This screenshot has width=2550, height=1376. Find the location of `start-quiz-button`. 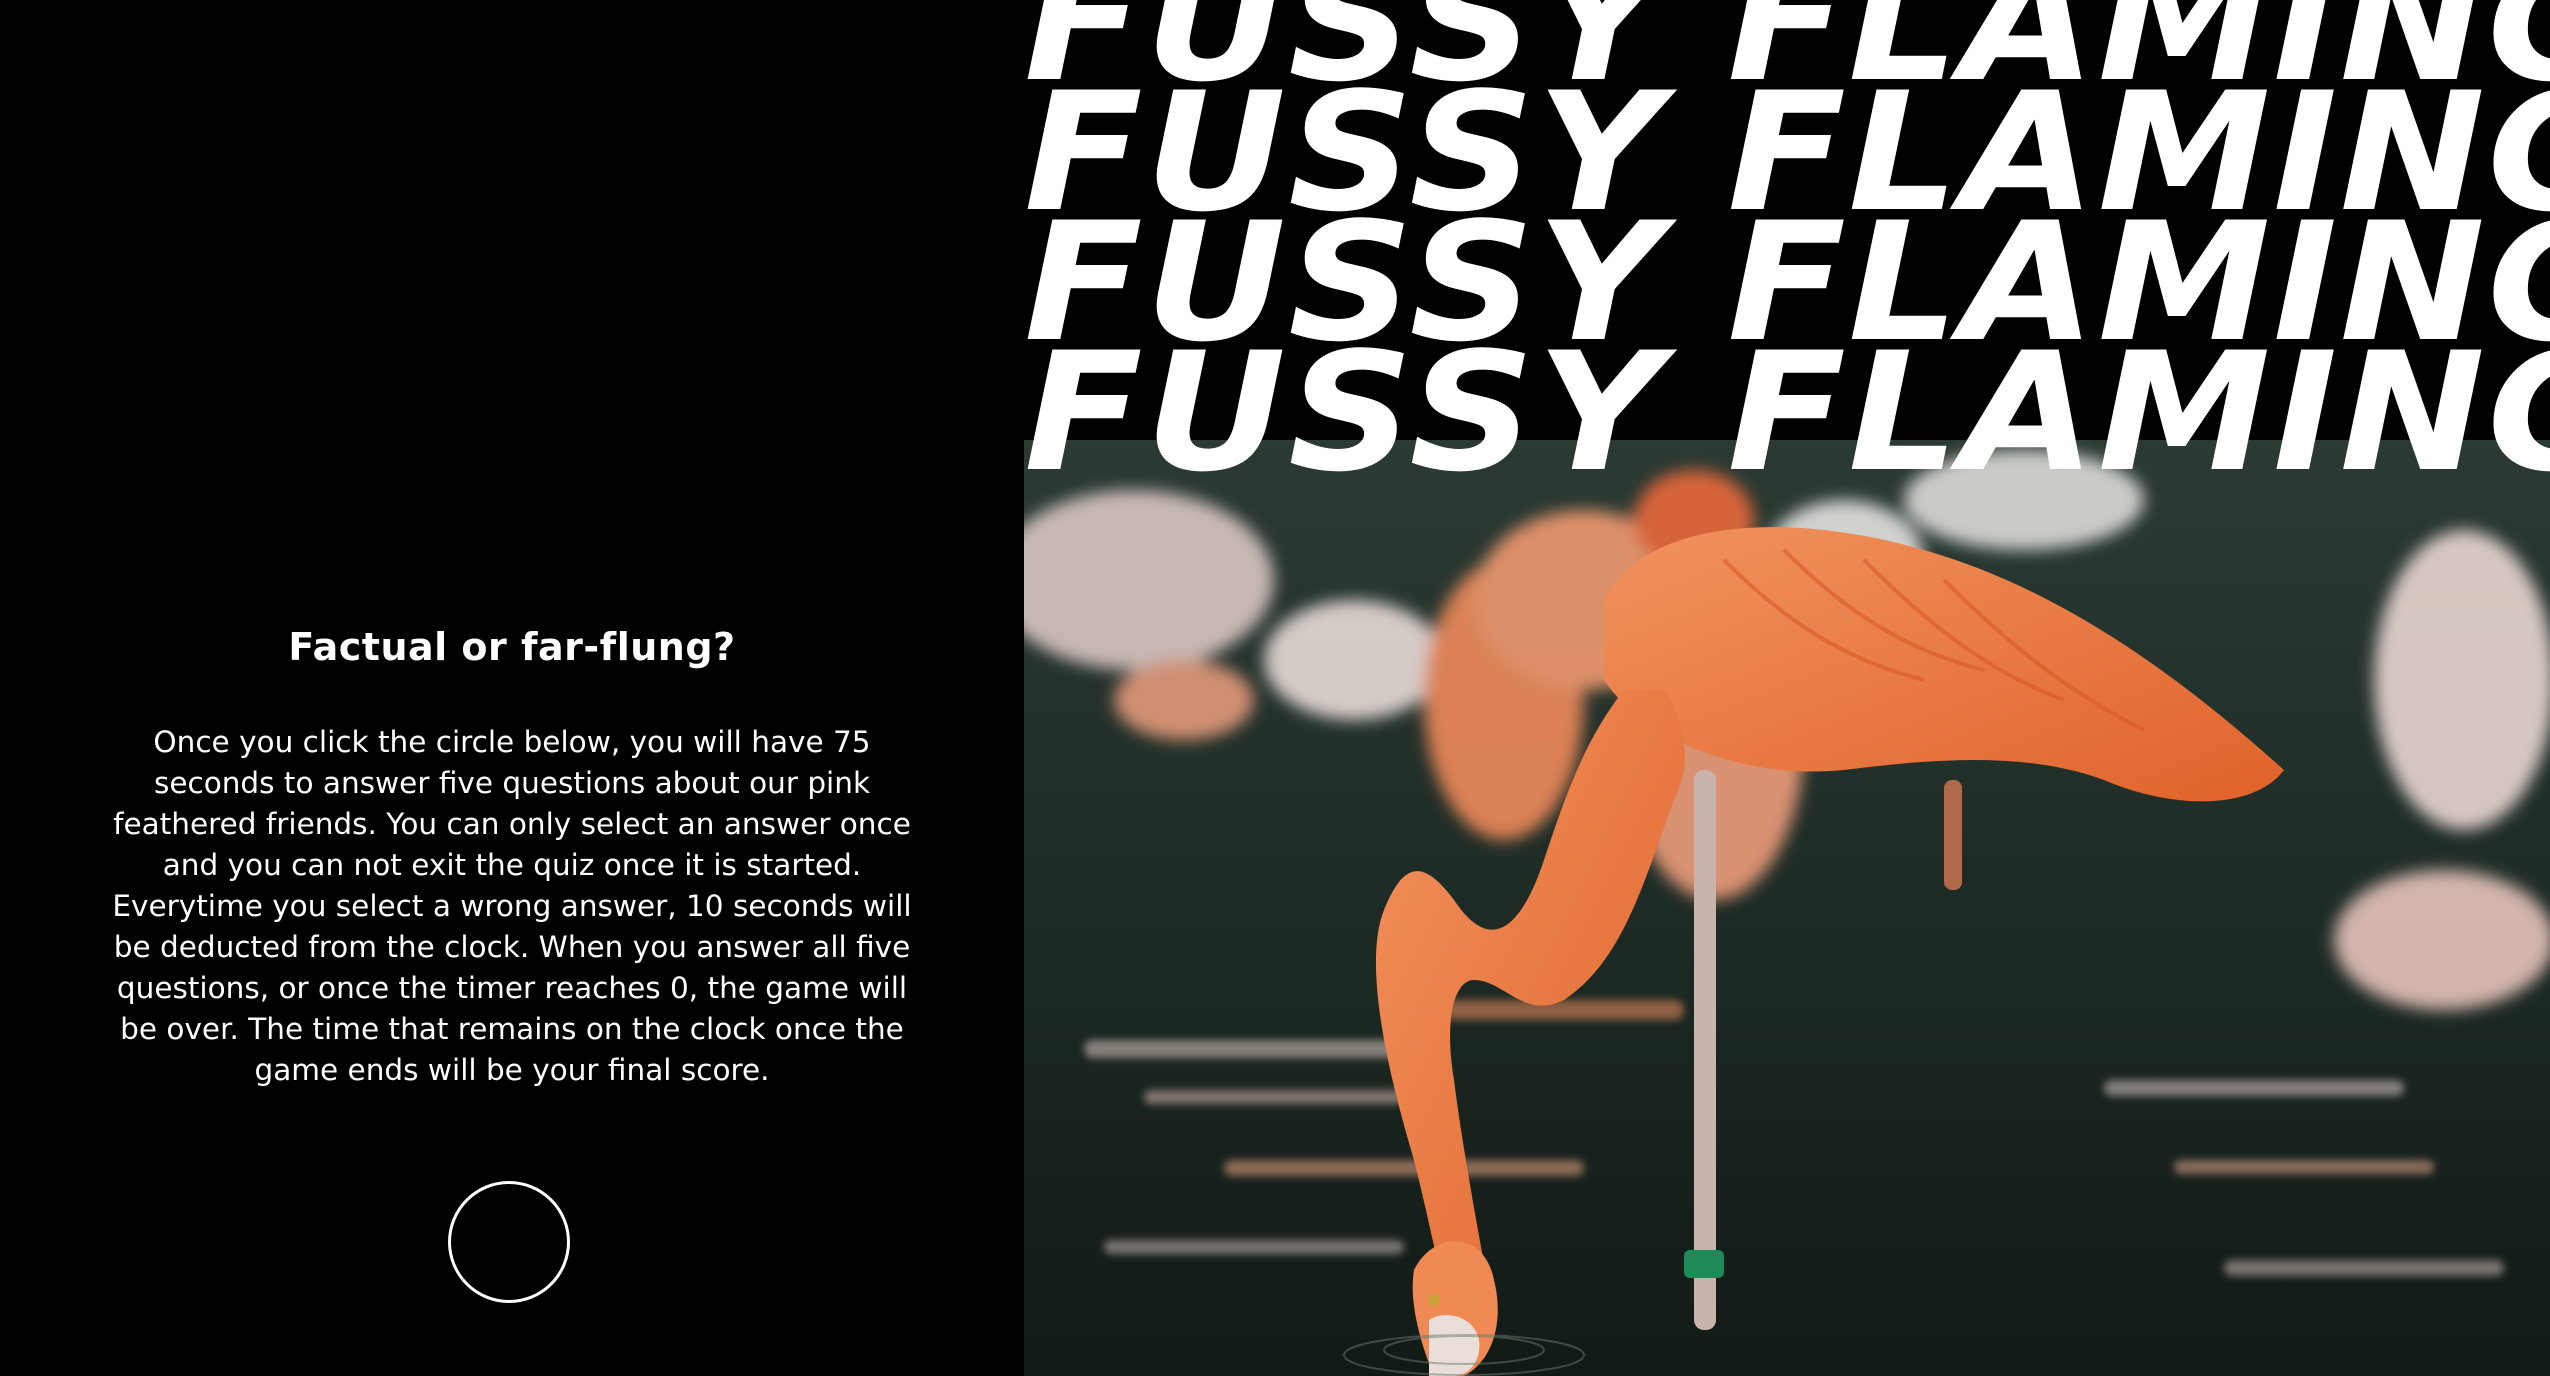

start-quiz-button is located at coordinates (509, 1242).